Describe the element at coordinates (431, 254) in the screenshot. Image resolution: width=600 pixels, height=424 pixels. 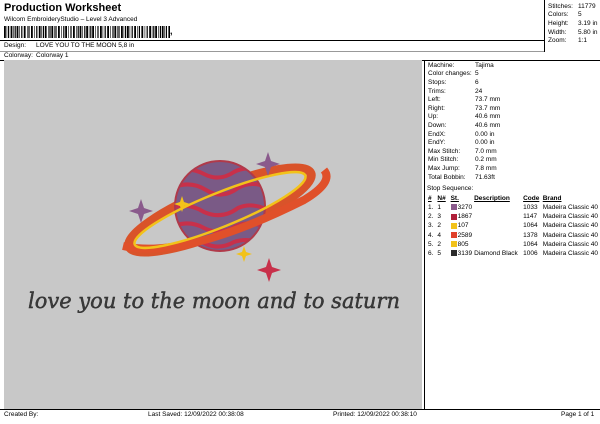
I see `stop-index: 6.` at that location.